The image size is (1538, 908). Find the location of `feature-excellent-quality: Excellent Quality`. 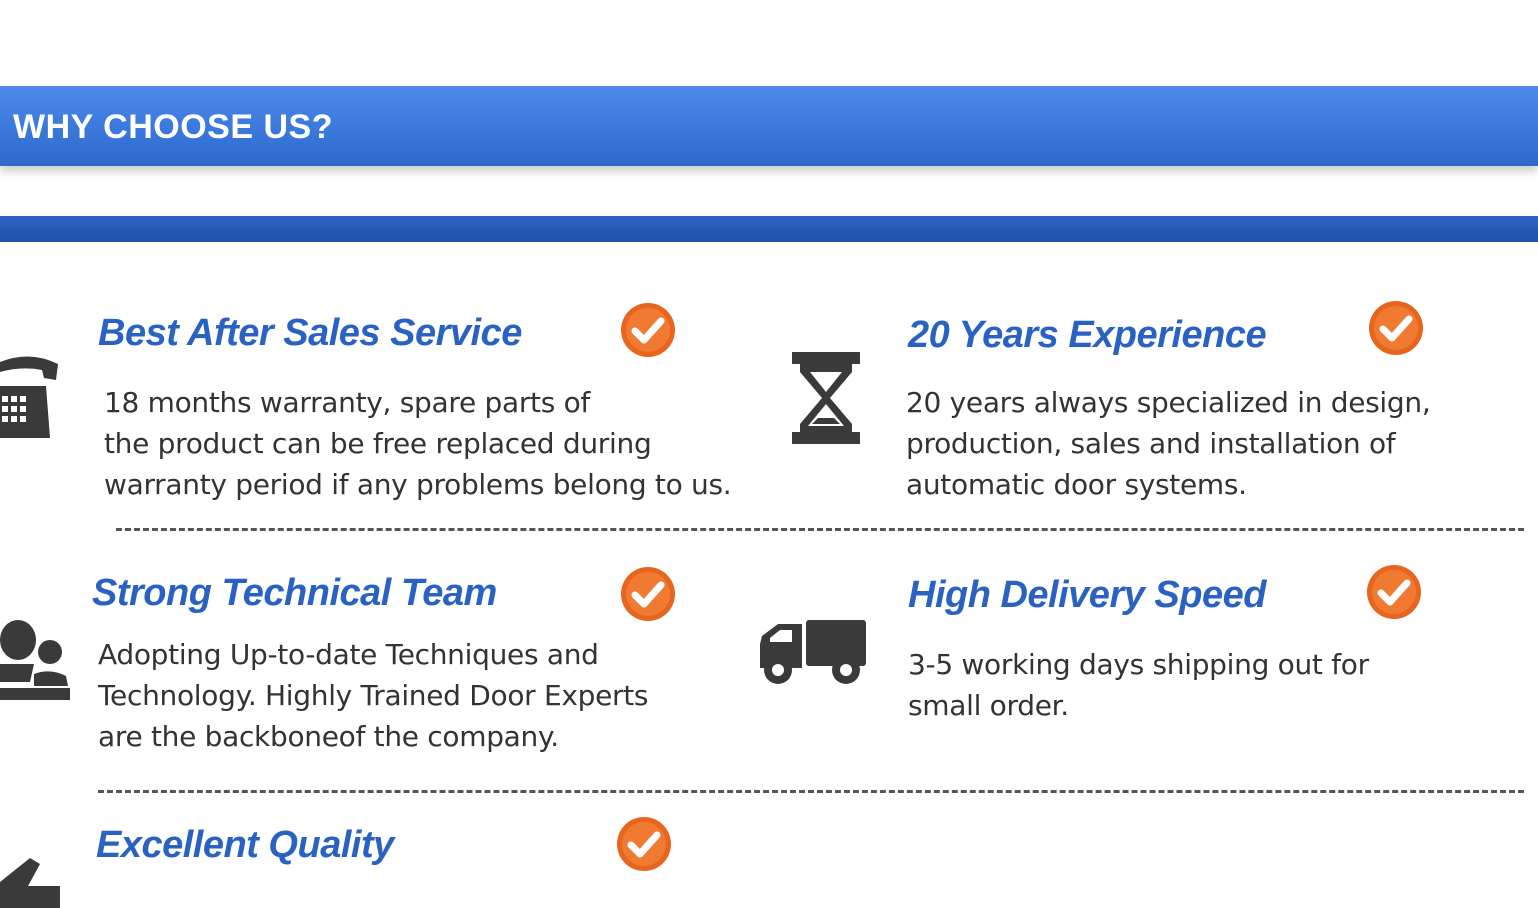

feature-excellent-quality: Excellent Quality is located at coordinates (446, 862).